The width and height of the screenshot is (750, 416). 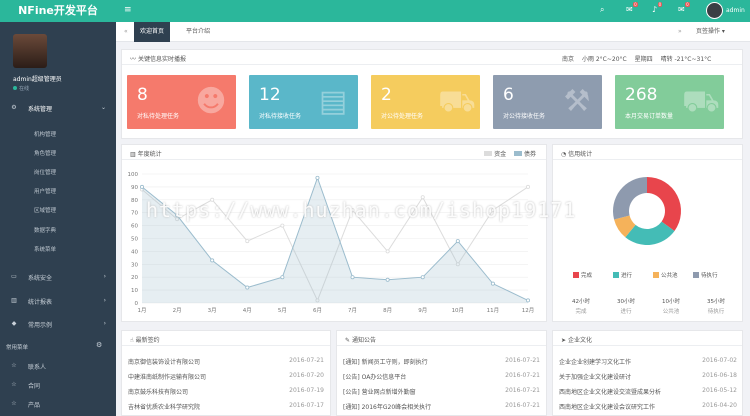 I want to click on weather-tomorrow: 晴转 -21°C~31°C, so click(x=686, y=59).